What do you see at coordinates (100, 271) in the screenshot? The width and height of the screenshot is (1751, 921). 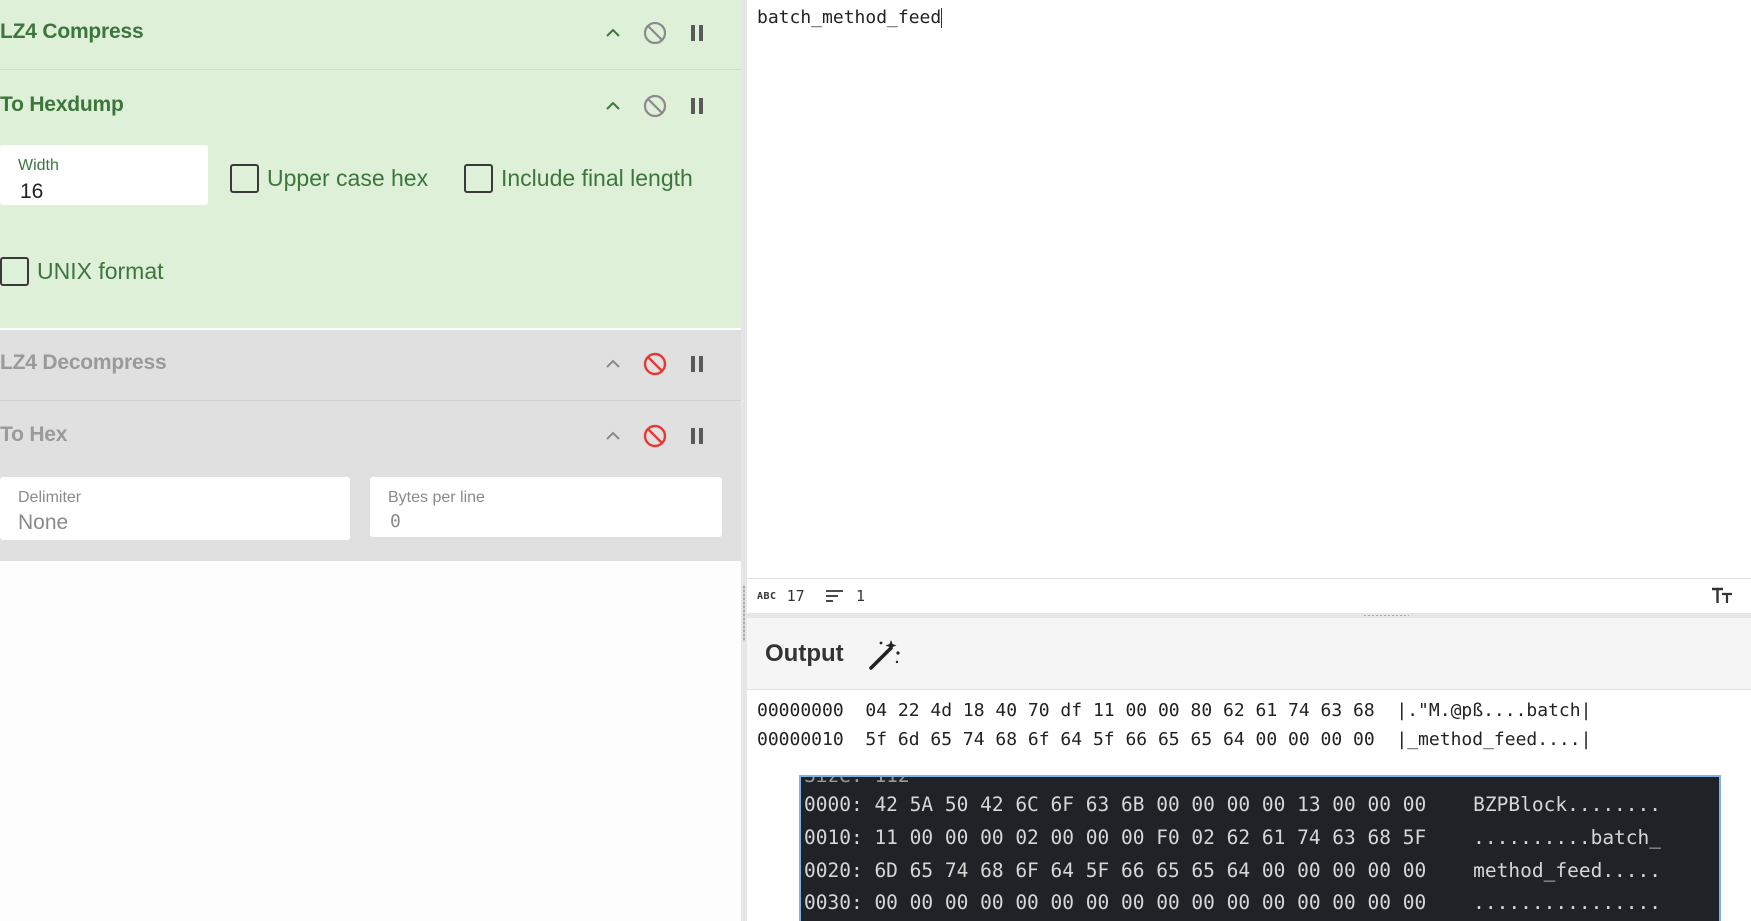 I see `unix-format-label: UNIX format` at bounding box center [100, 271].